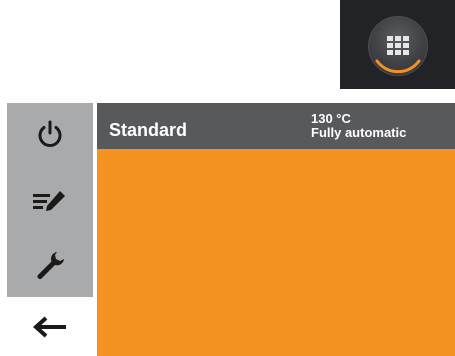 The height and width of the screenshot is (356, 455). I want to click on edit-button, so click(50, 202).